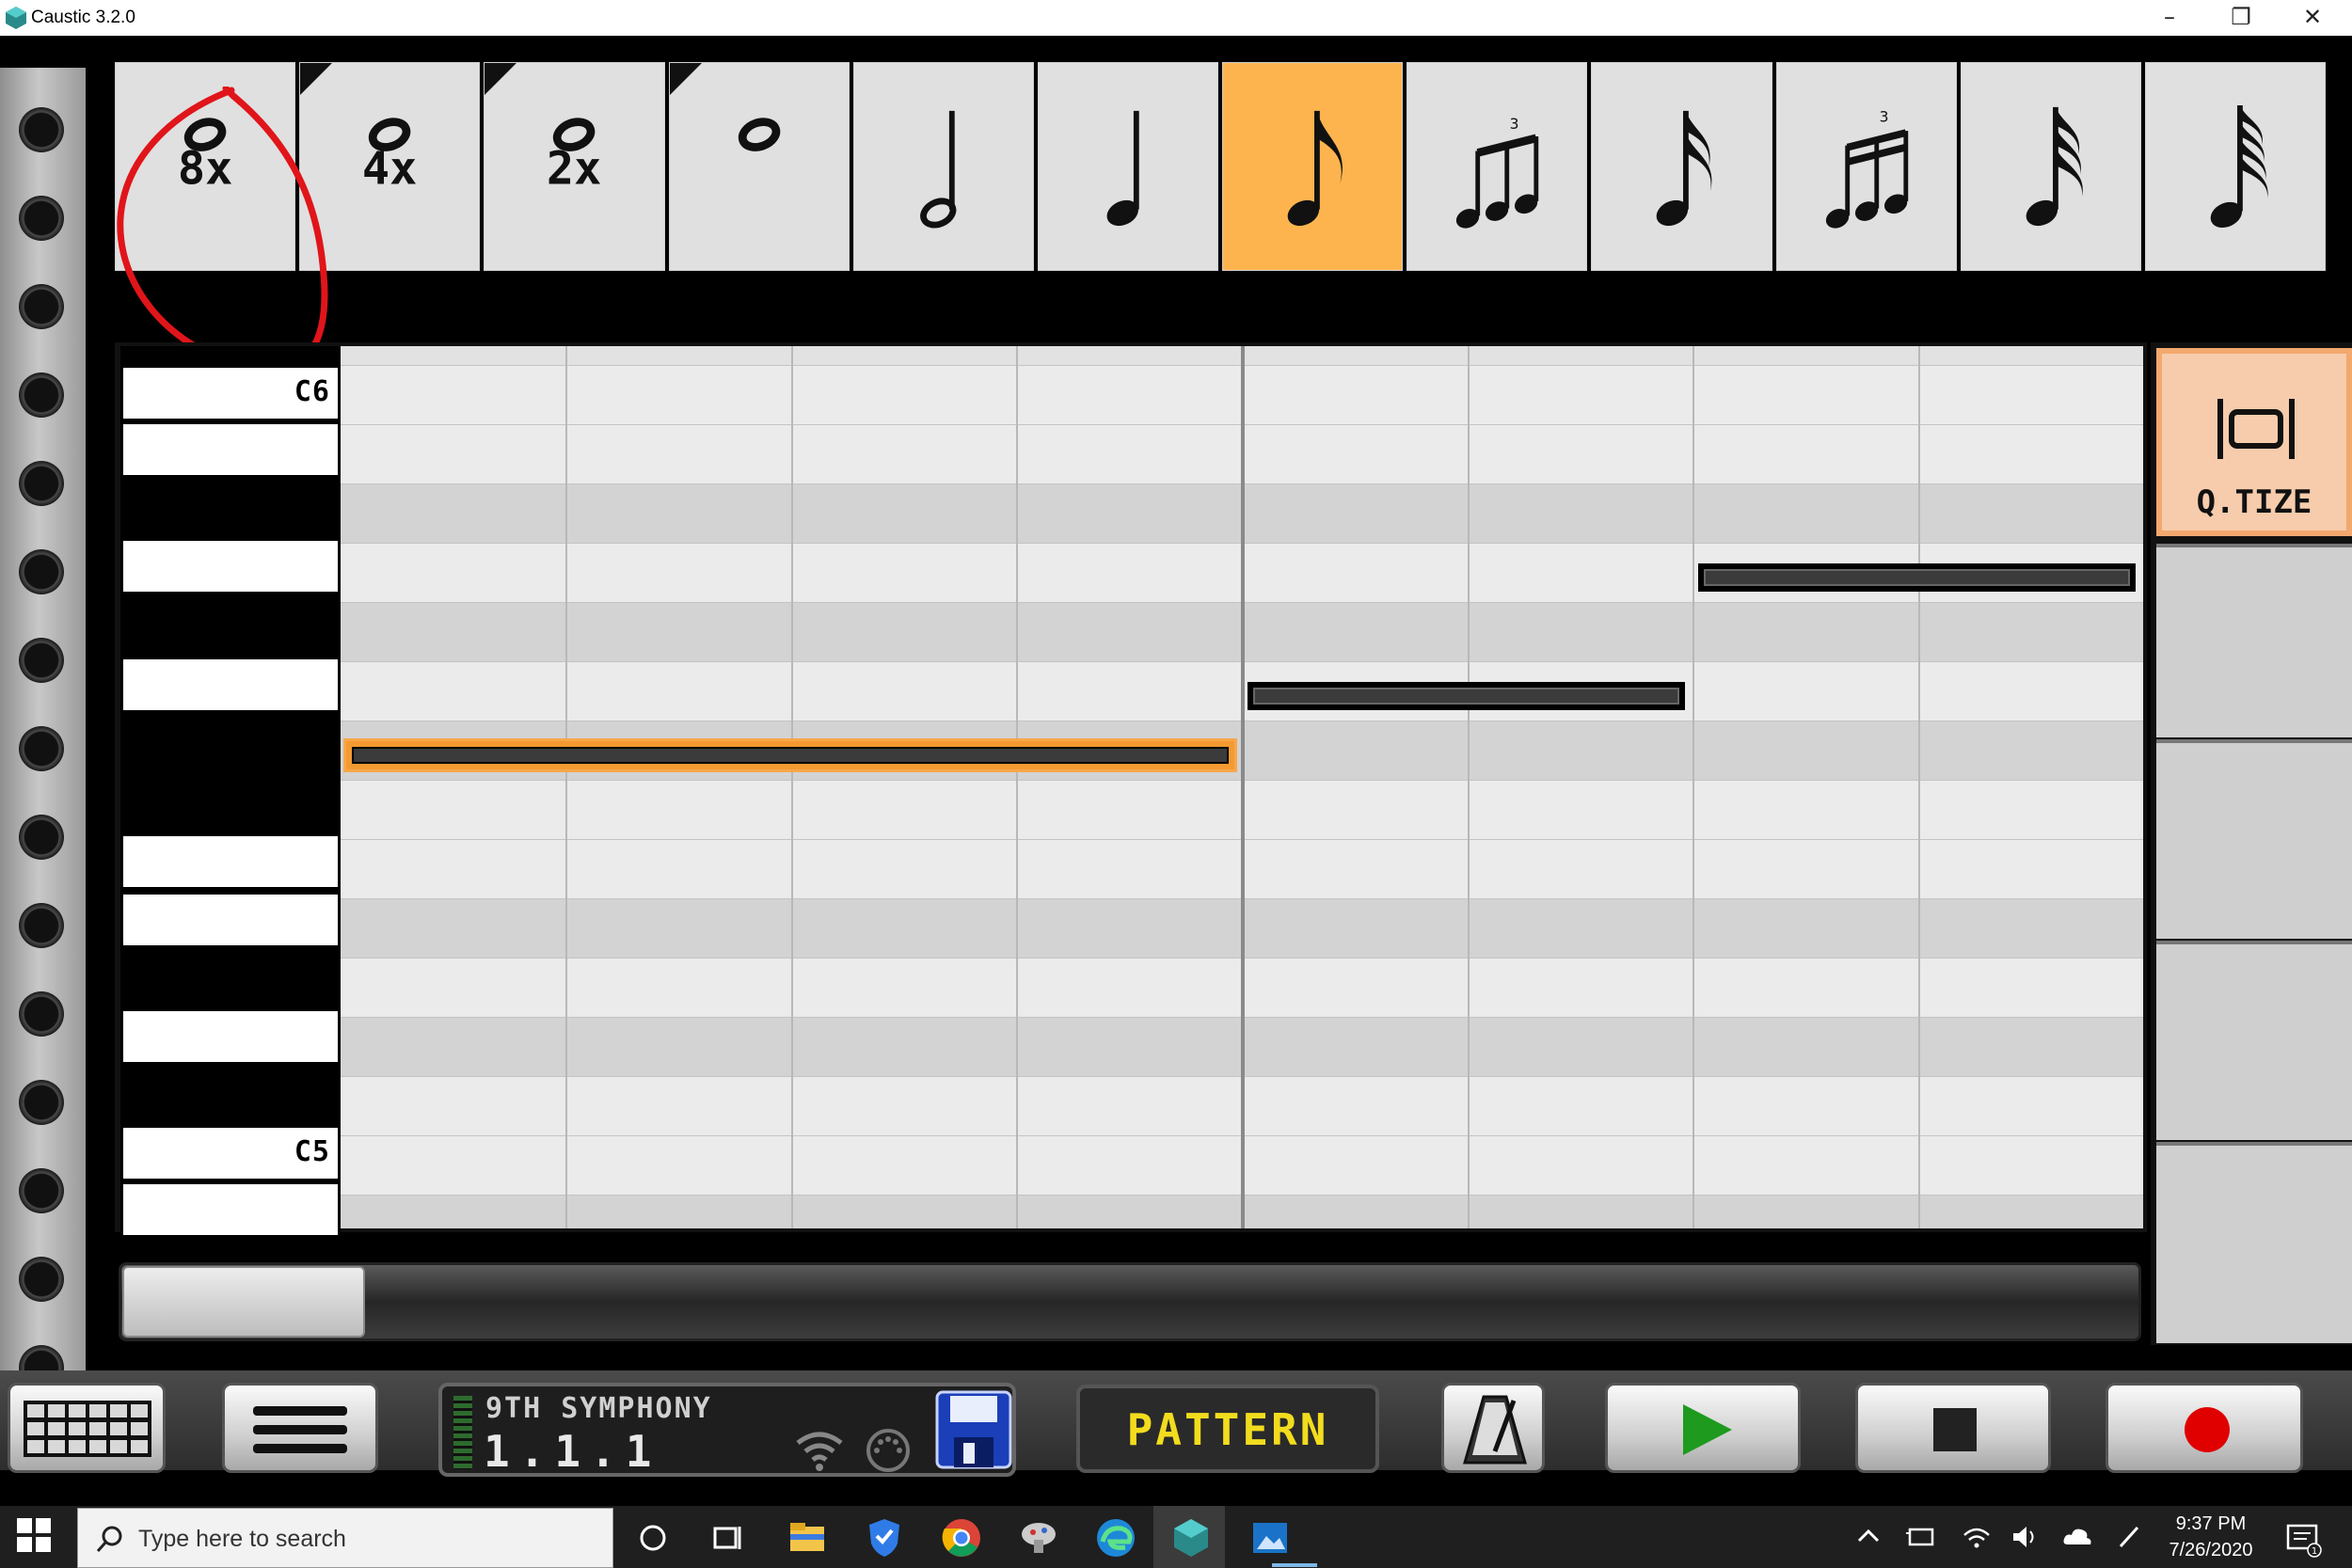 This screenshot has width=2352, height=1568. What do you see at coordinates (230, 805) in the screenshot?
I see `piano-key-fsharp5` at bounding box center [230, 805].